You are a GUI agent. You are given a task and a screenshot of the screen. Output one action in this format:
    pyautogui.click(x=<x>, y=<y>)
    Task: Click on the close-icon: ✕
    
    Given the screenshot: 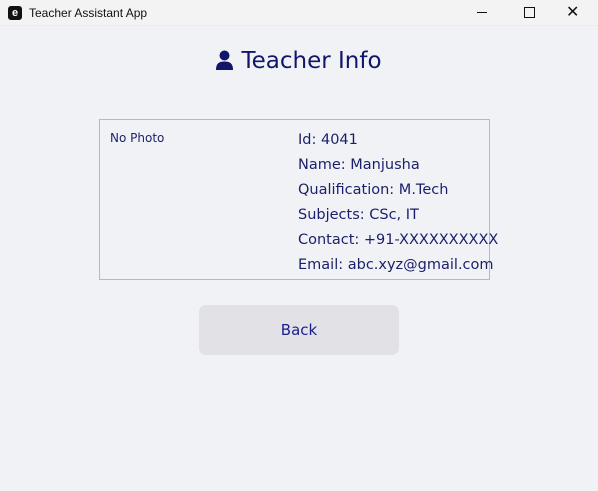 What is the action you would take?
    pyautogui.click(x=573, y=11)
    